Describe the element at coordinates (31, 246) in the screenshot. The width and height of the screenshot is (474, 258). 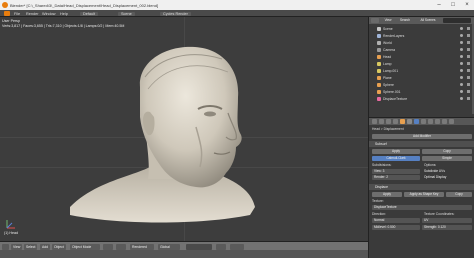
I see `select-menu: Select` at that location.